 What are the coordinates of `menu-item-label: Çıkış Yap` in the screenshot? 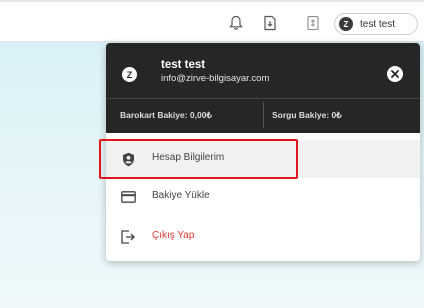 It's located at (173, 235).